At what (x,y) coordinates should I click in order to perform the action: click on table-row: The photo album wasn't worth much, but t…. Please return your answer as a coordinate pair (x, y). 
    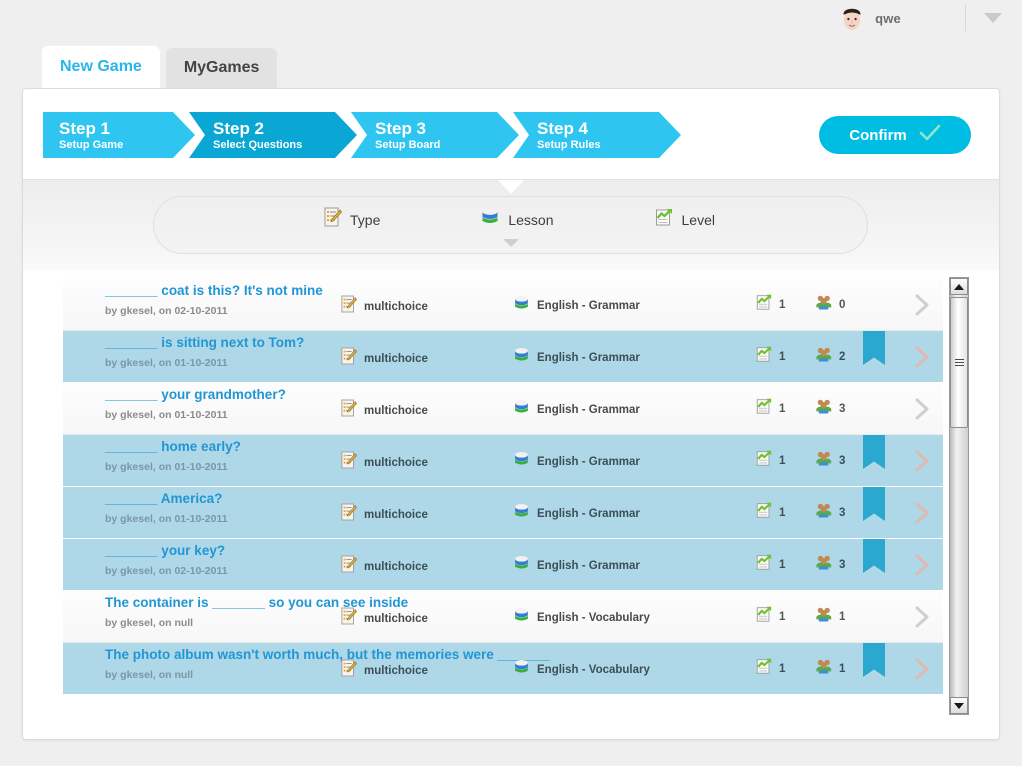
    Looking at the image, I should click on (503, 669).